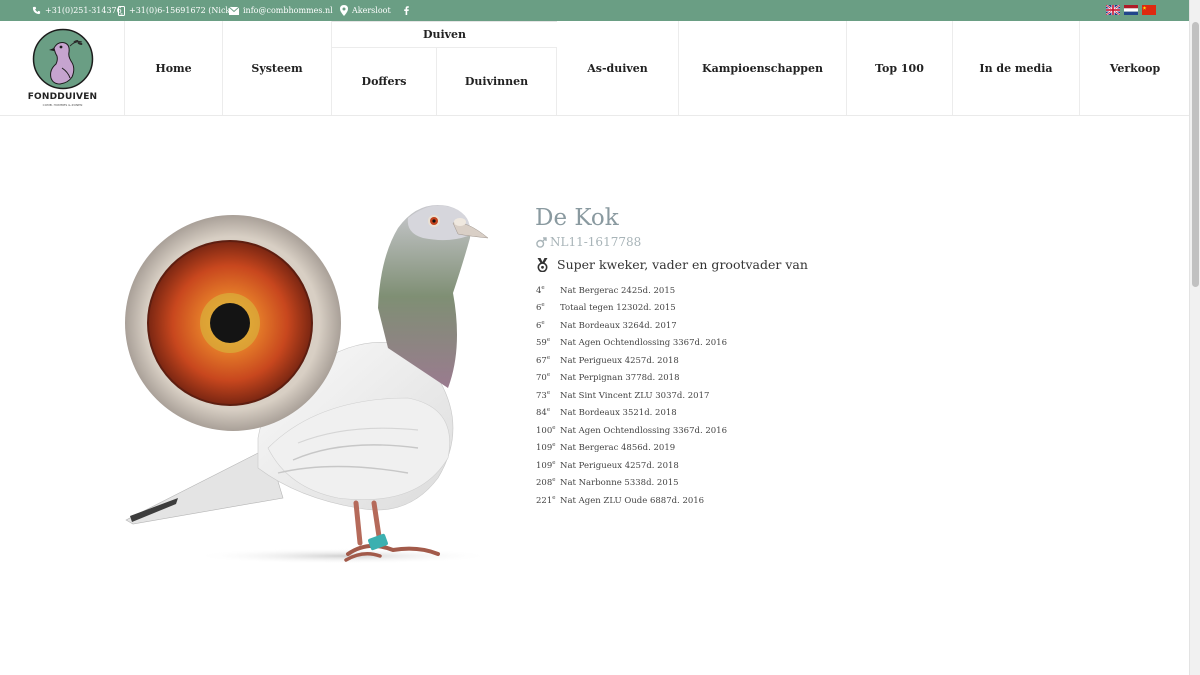 The image size is (1200, 675). What do you see at coordinates (121, 10) in the screenshot?
I see `mobile-phone-icon` at bounding box center [121, 10].